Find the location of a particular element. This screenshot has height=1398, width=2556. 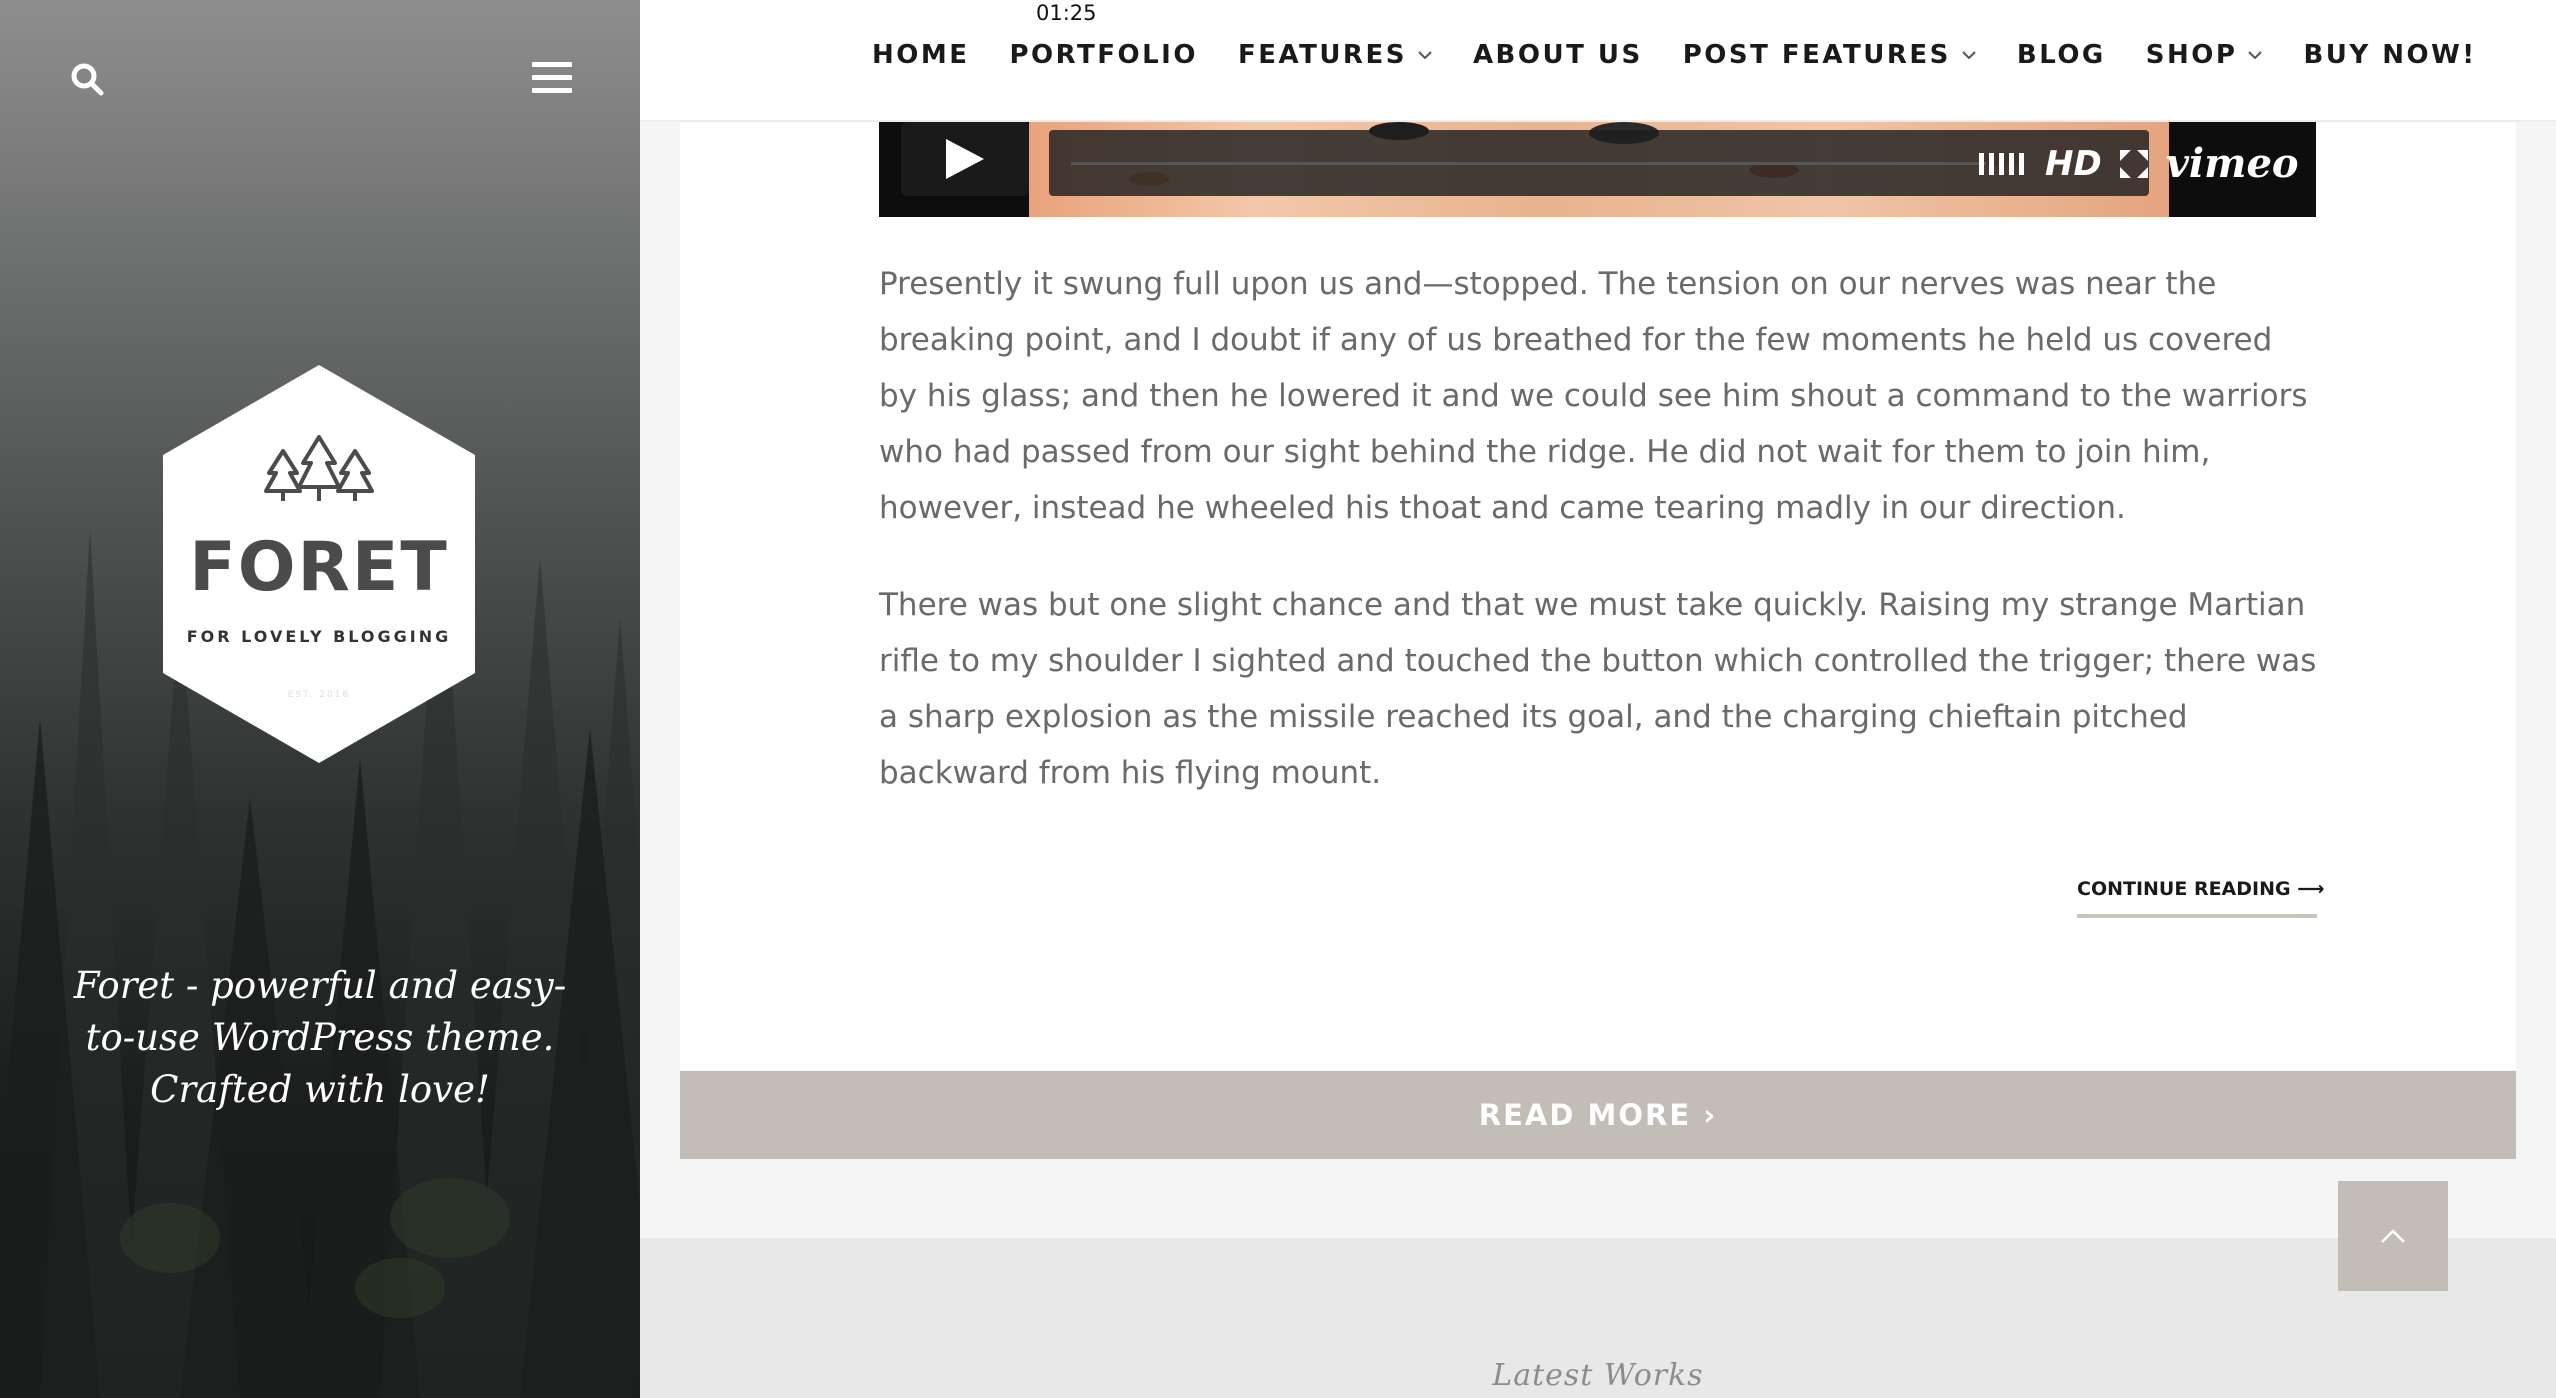

nav-label: PORTFOLIO is located at coordinates (1103, 55).